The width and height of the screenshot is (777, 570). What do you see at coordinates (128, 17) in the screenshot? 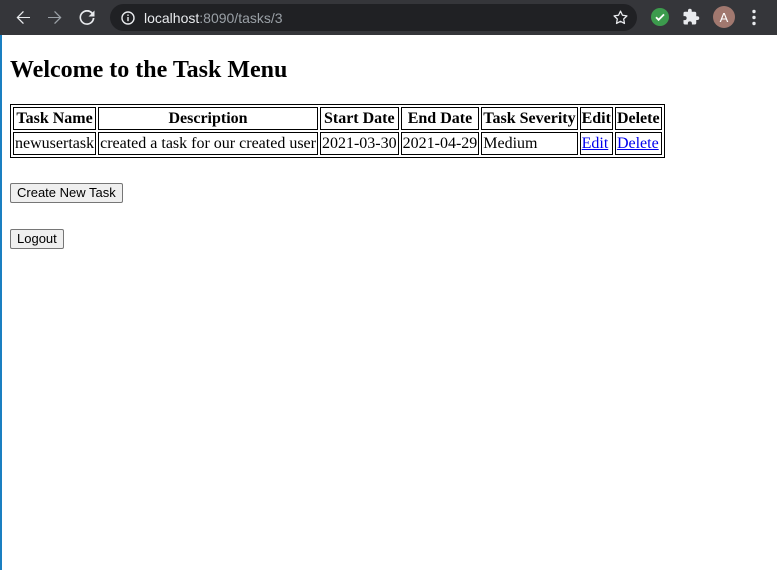
I see `info-icon` at bounding box center [128, 17].